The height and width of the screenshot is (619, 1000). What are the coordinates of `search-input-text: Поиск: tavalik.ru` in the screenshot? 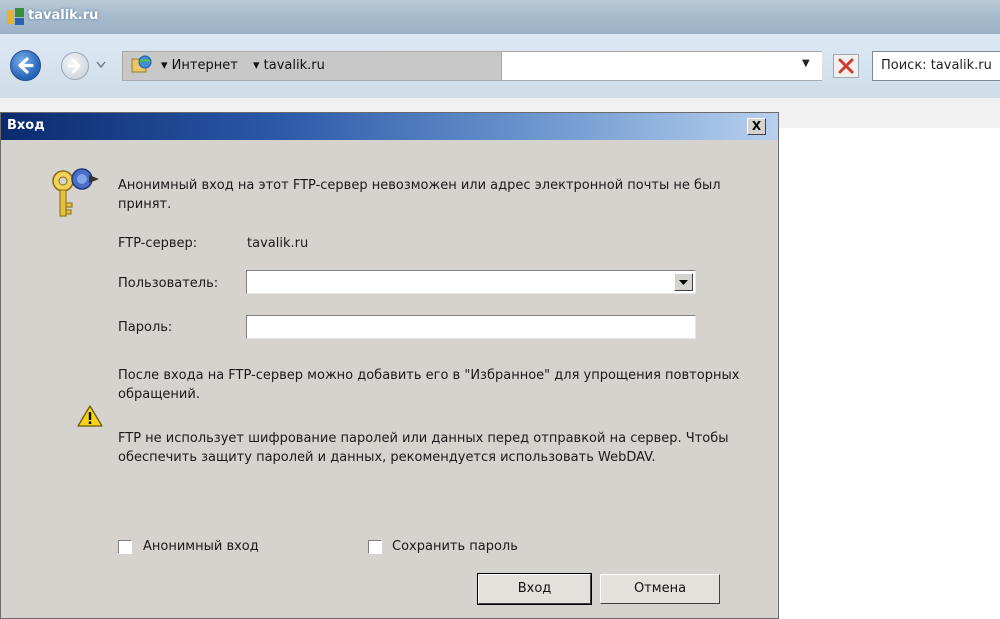 It's located at (936, 65).